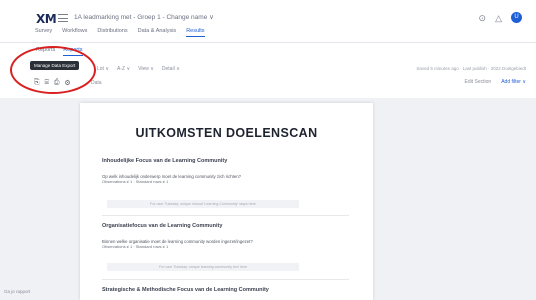  Describe the element at coordinates (74, 32) in the screenshot. I see `nav-workflows: Workflows` at that location.